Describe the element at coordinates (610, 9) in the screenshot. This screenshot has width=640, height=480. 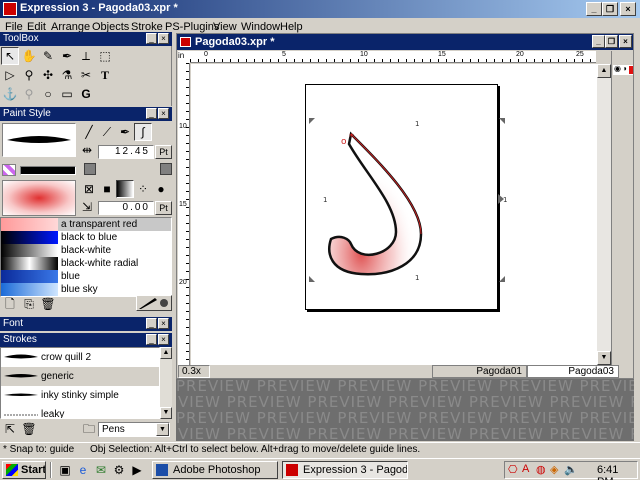
I see `restore-button: ❐` at that location.